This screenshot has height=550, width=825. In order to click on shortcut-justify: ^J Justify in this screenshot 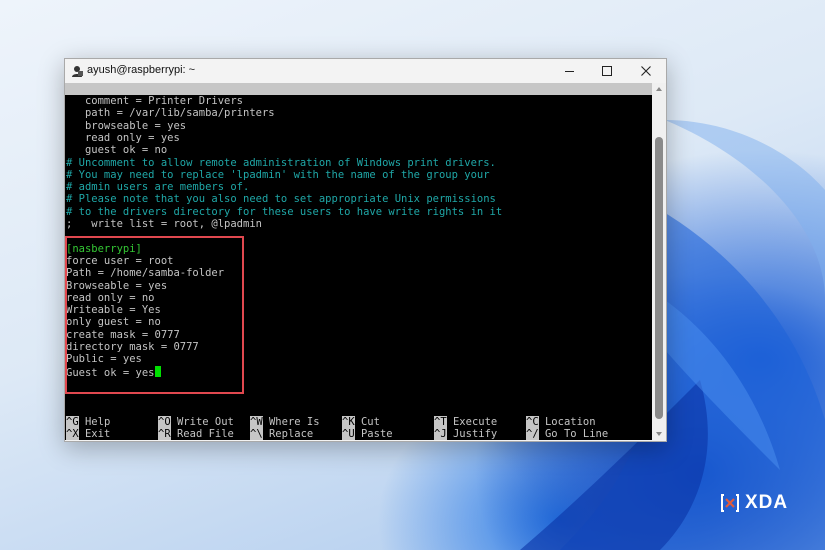, I will do `click(465, 434)`.